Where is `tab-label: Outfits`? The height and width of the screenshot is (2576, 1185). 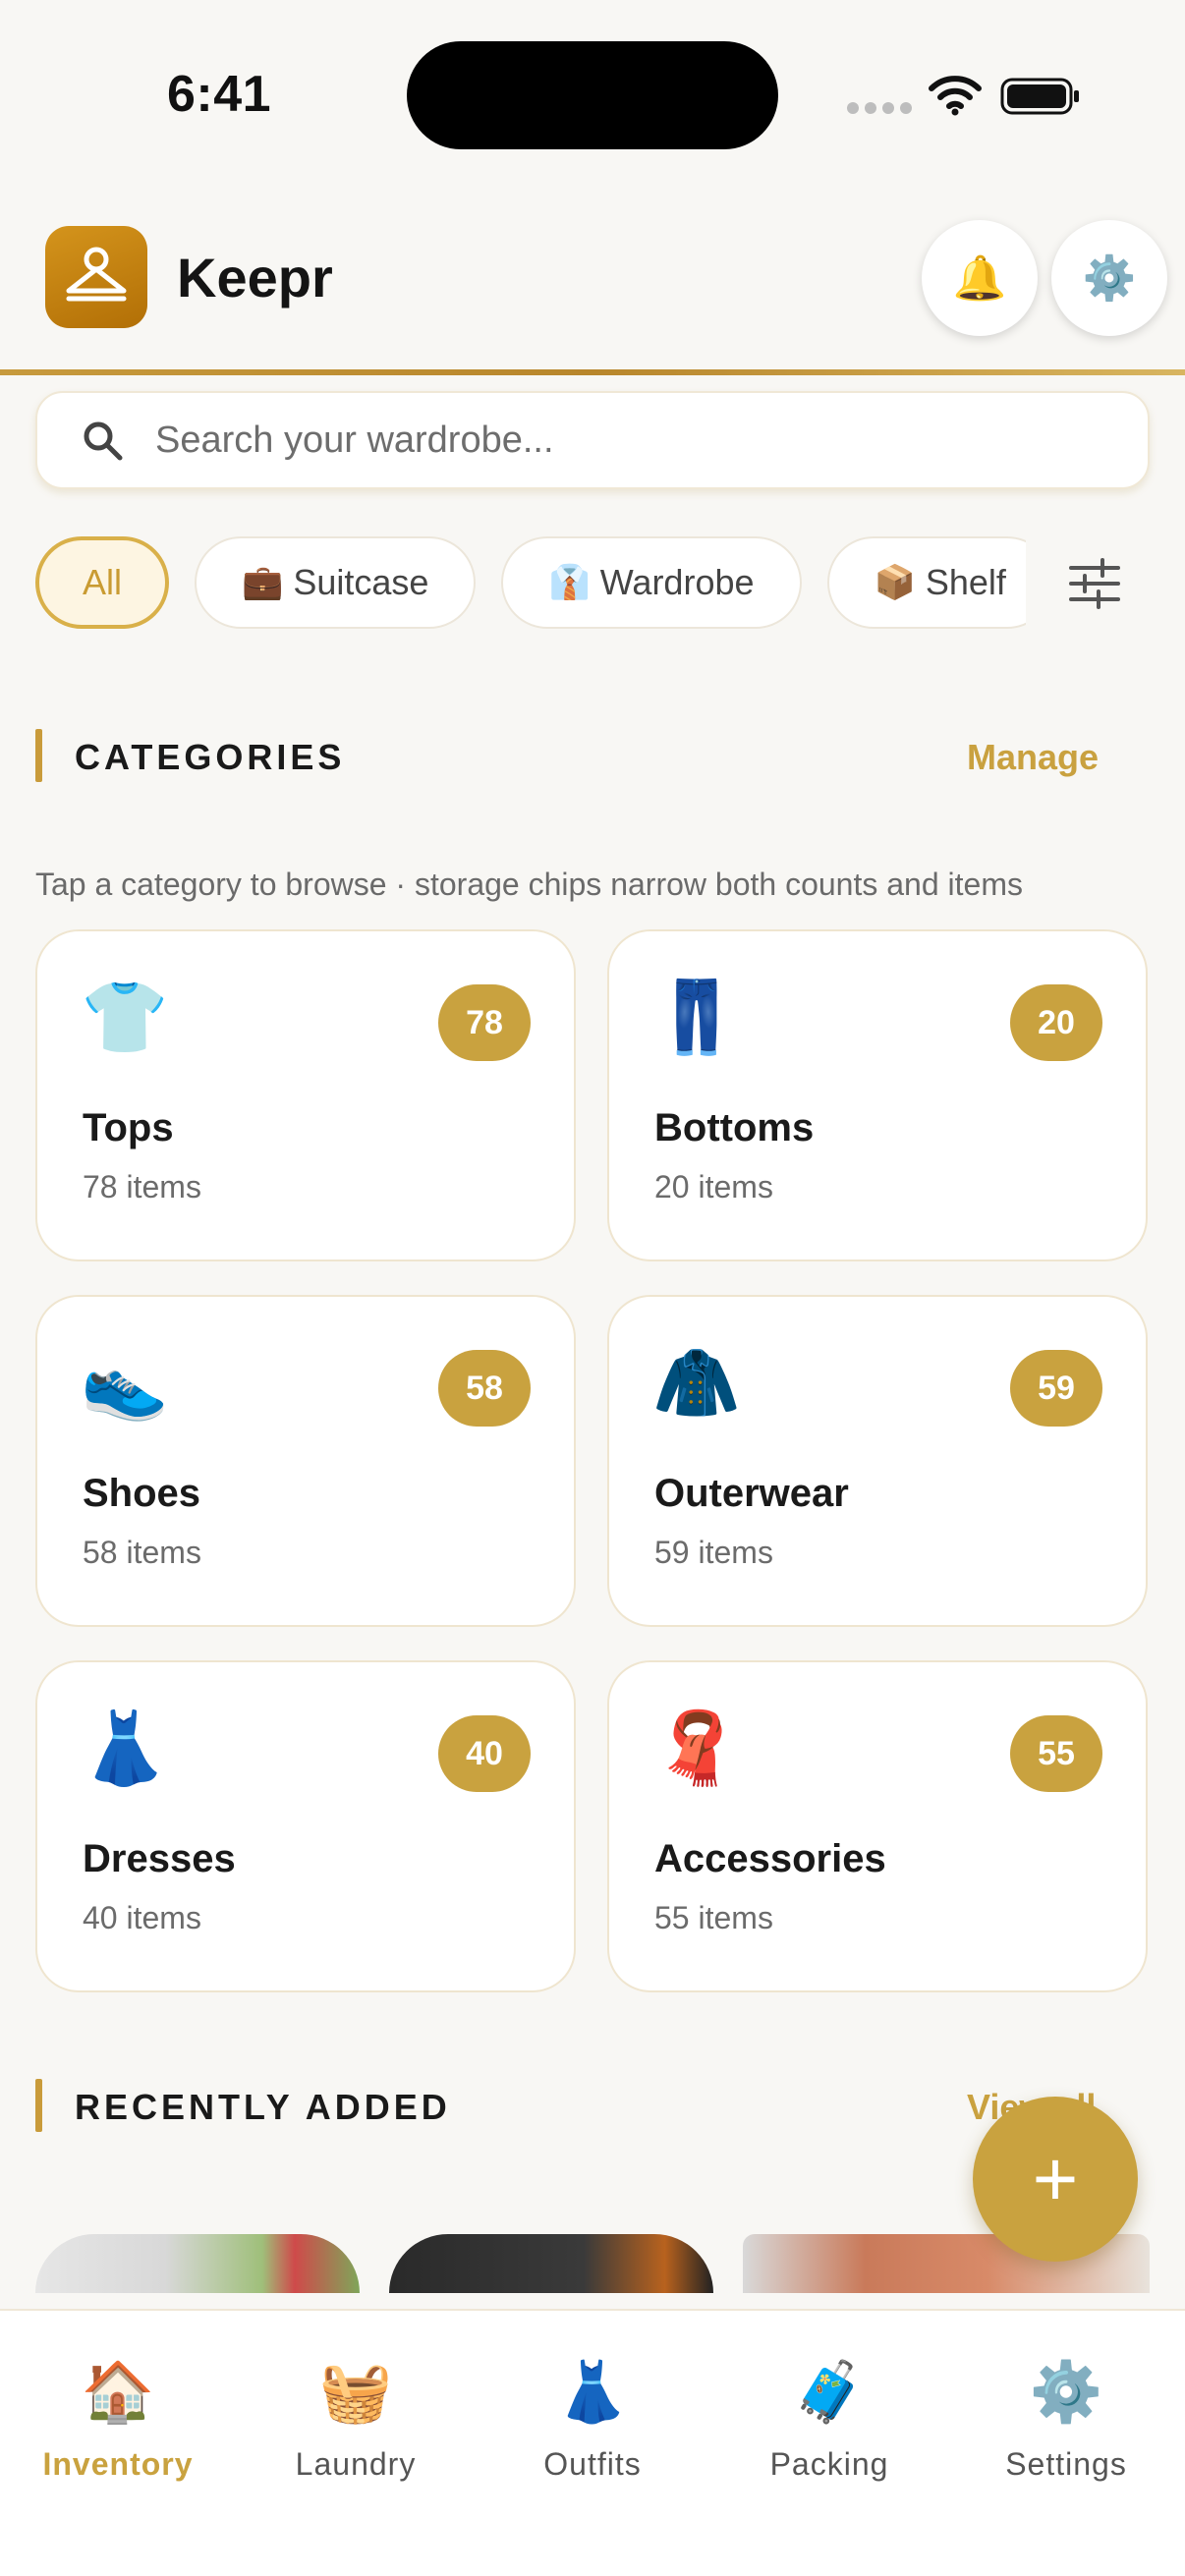
tab-label: Outfits is located at coordinates (592, 2464).